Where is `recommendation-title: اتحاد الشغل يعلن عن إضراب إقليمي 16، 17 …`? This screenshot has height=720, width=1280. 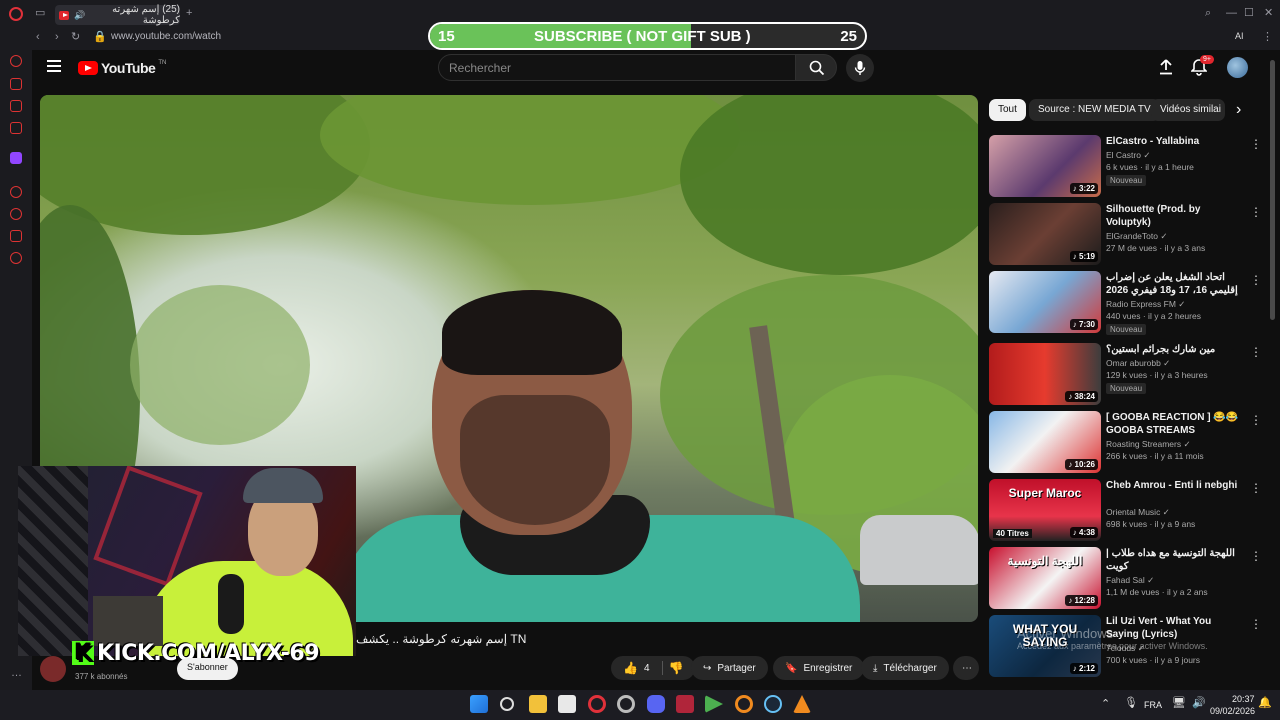 recommendation-title: اتحاد الشغل يعلن عن إضراب إقليمي 16، 17 … is located at coordinates (1175, 284).